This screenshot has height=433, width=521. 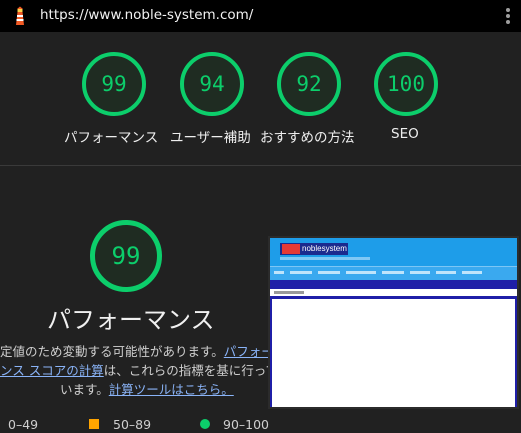 I want to click on score-value: 94, so click(x=212, y=84).